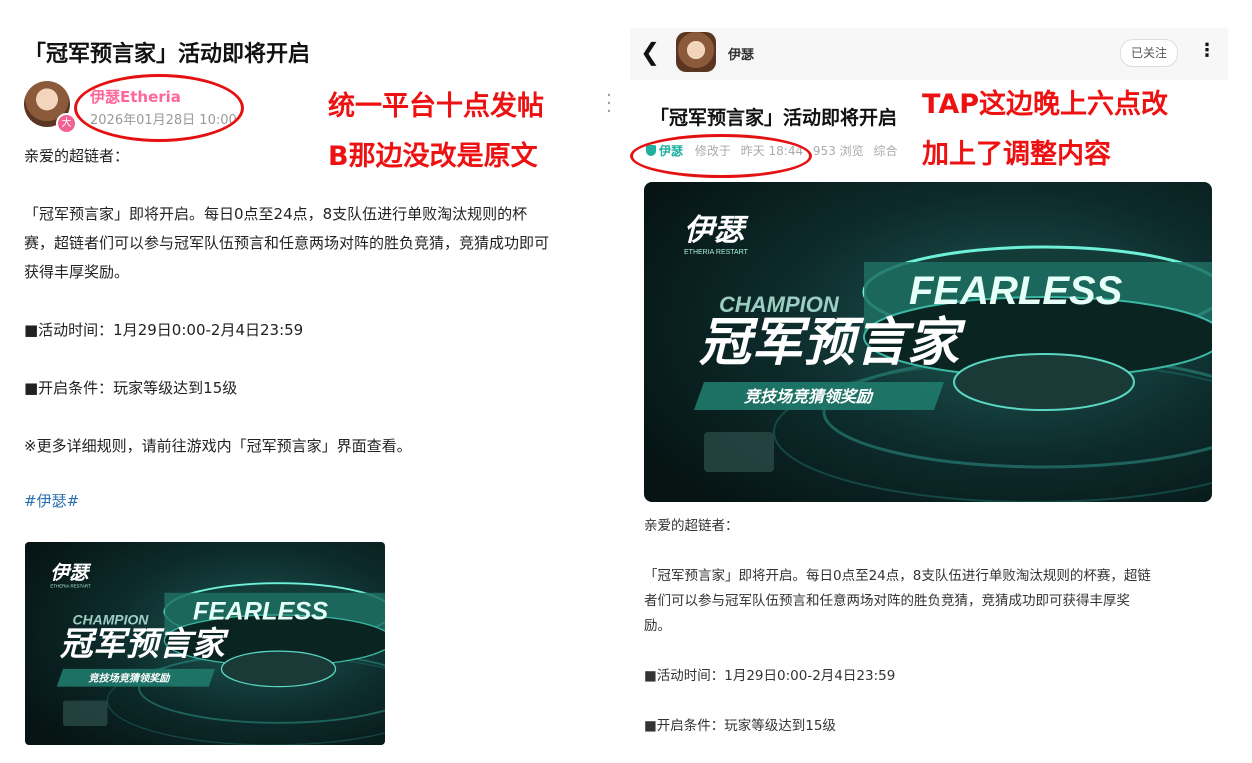 The image size is (1252, 763). What do you see at coordinates (1207, 50) in the screenshot?
I see `tap-more-options-icon: ⋮` at bounding box center [1207, 50].